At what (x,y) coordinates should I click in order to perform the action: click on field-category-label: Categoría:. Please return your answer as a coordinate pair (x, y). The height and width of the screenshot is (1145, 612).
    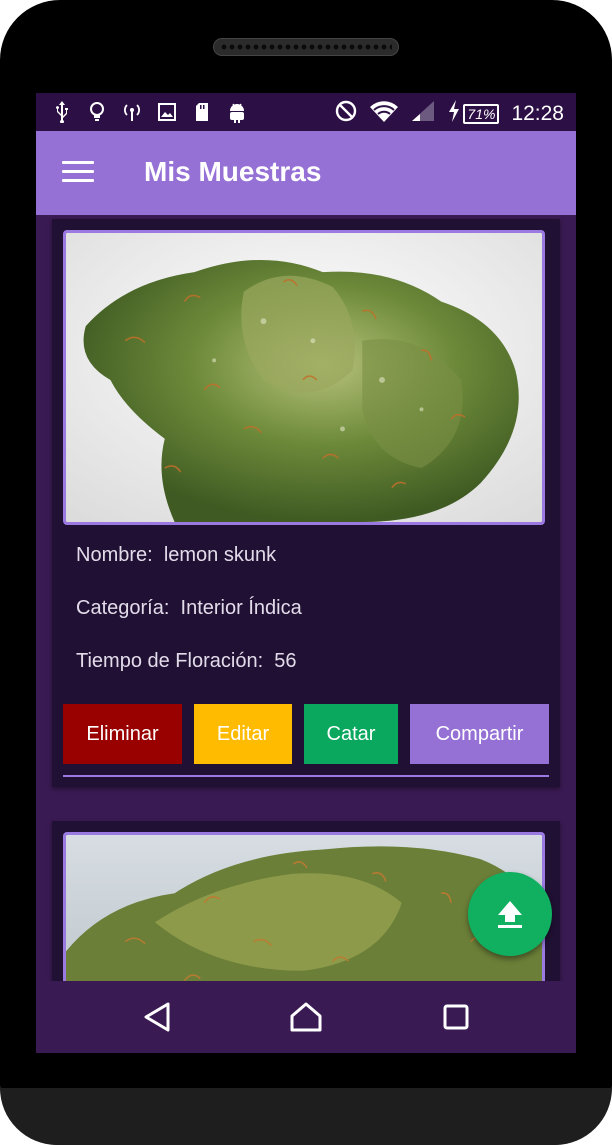
    Looking at the image, I should click on (123, 608).